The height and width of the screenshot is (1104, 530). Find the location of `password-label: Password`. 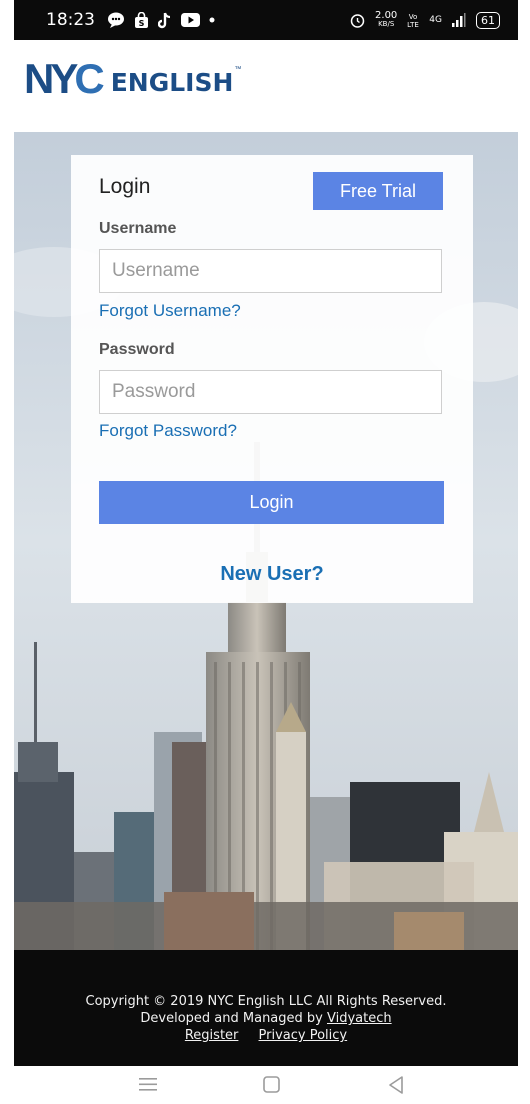

password-label: Password is located at coordinates (137, 349).